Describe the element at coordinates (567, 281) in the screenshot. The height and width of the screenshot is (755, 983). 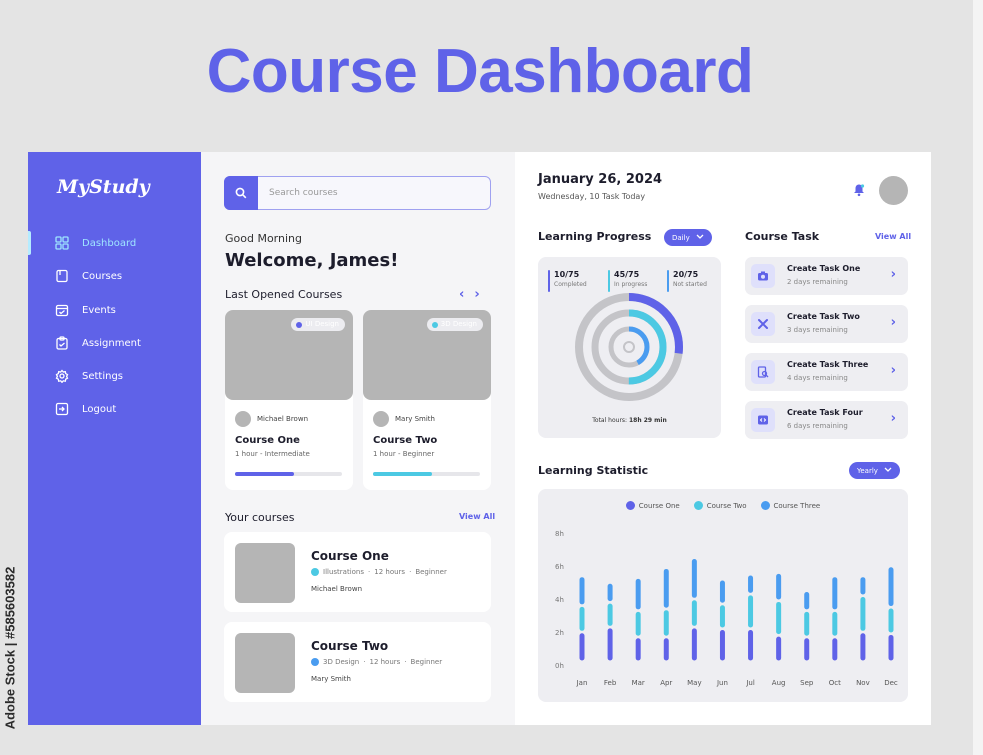
I see `stat-completed: 10/75 Completed` at that location.